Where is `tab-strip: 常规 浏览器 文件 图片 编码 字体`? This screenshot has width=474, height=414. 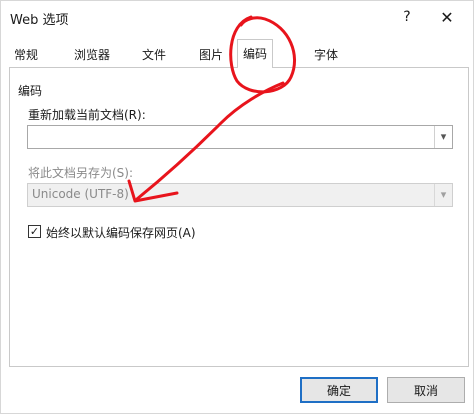 tab-strip: 常规 浏览器 文件 图片 编码 字体 is located at coordinates (239, 53).